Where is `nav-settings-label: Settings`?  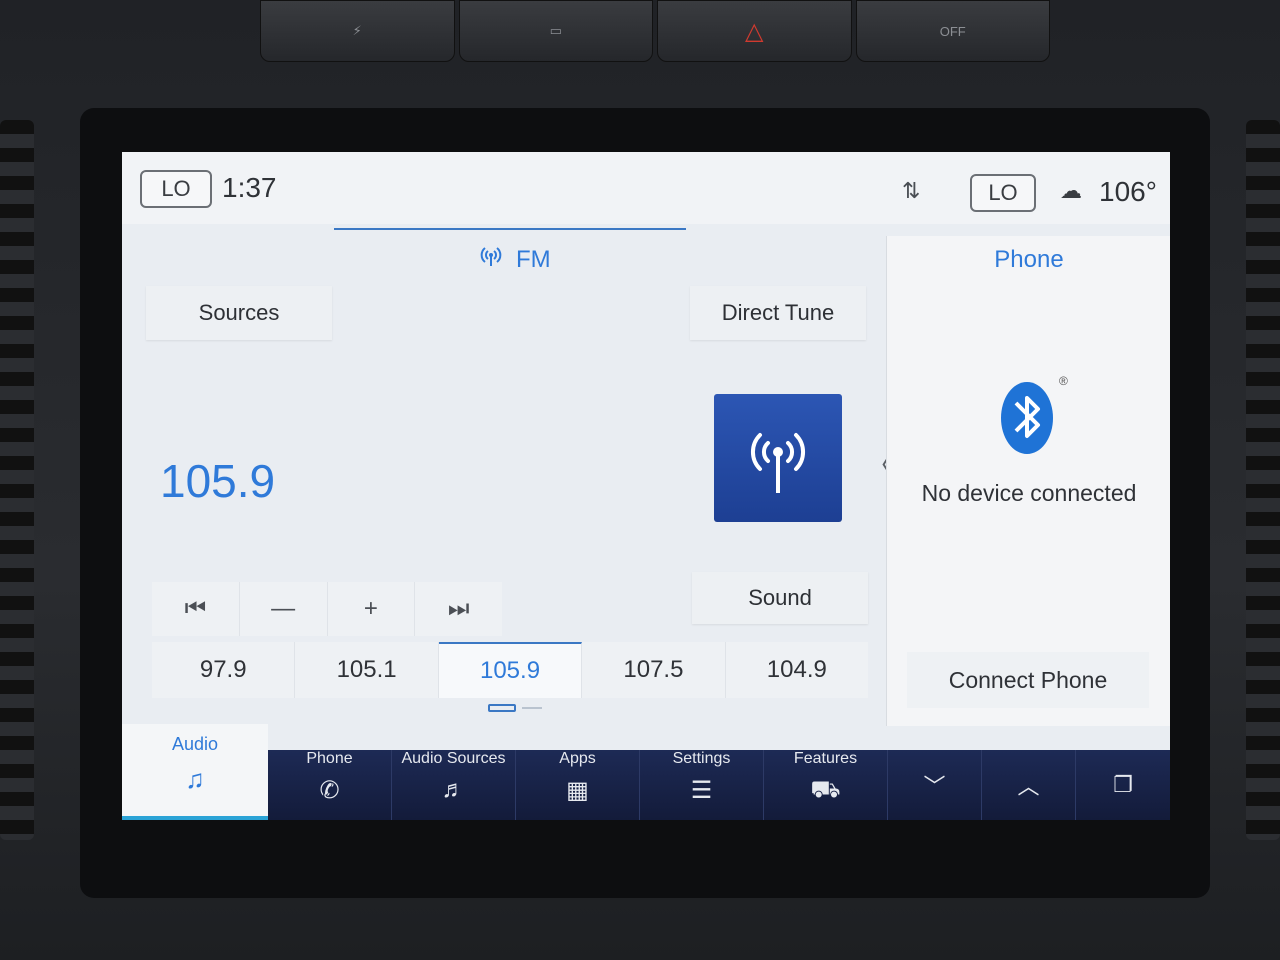
nav-settings-label: Settings is located at coordinates (701, 758).